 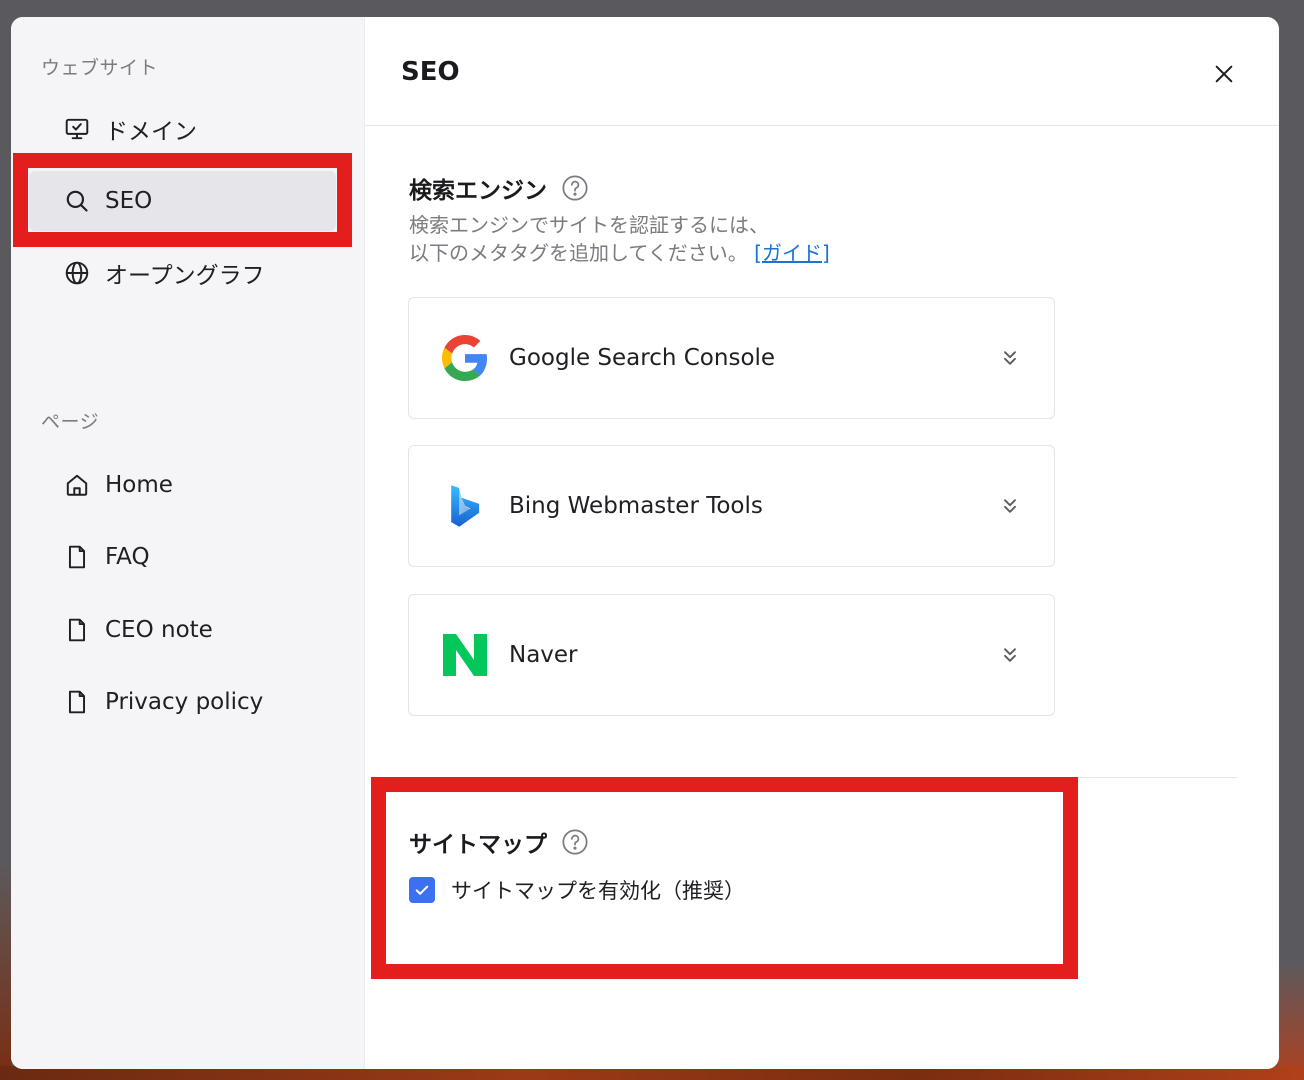 What do you see at coordinates (185, 276) in the screenshot?
I see `sidebar-item-label: オープングラフ` at bounding box center [185, 276].